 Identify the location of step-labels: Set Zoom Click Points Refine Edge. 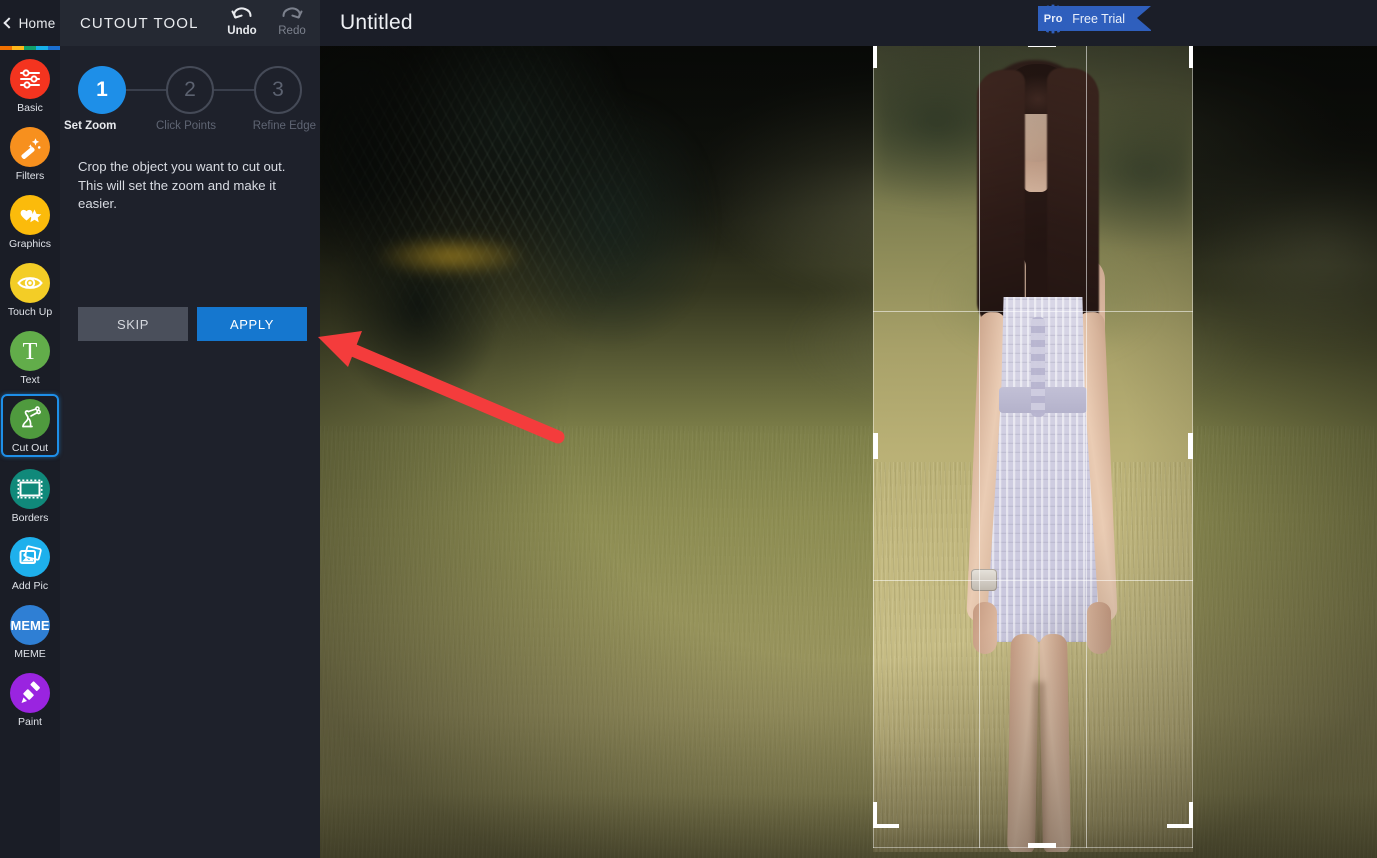
(190, 126).